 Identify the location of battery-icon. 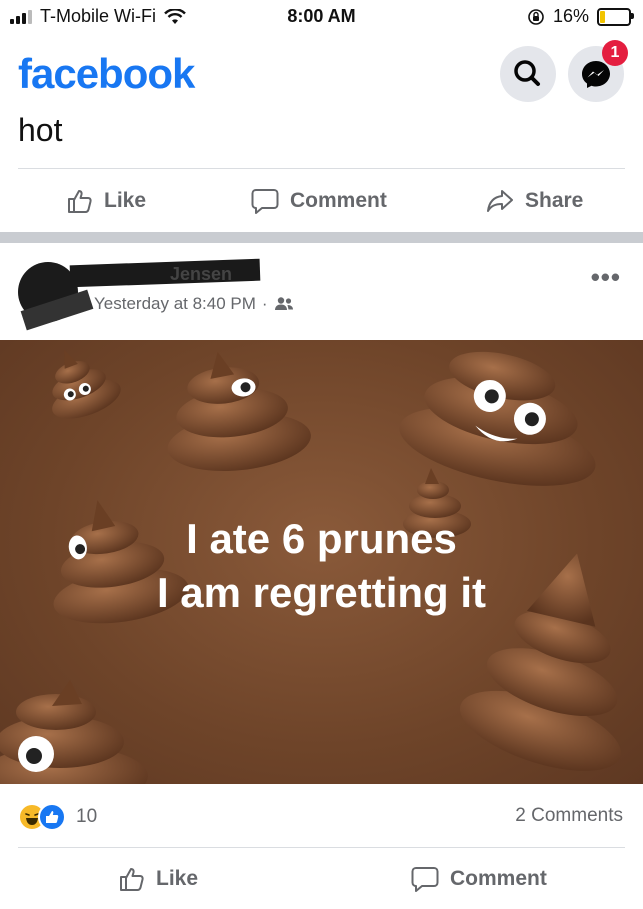
(615, 16).